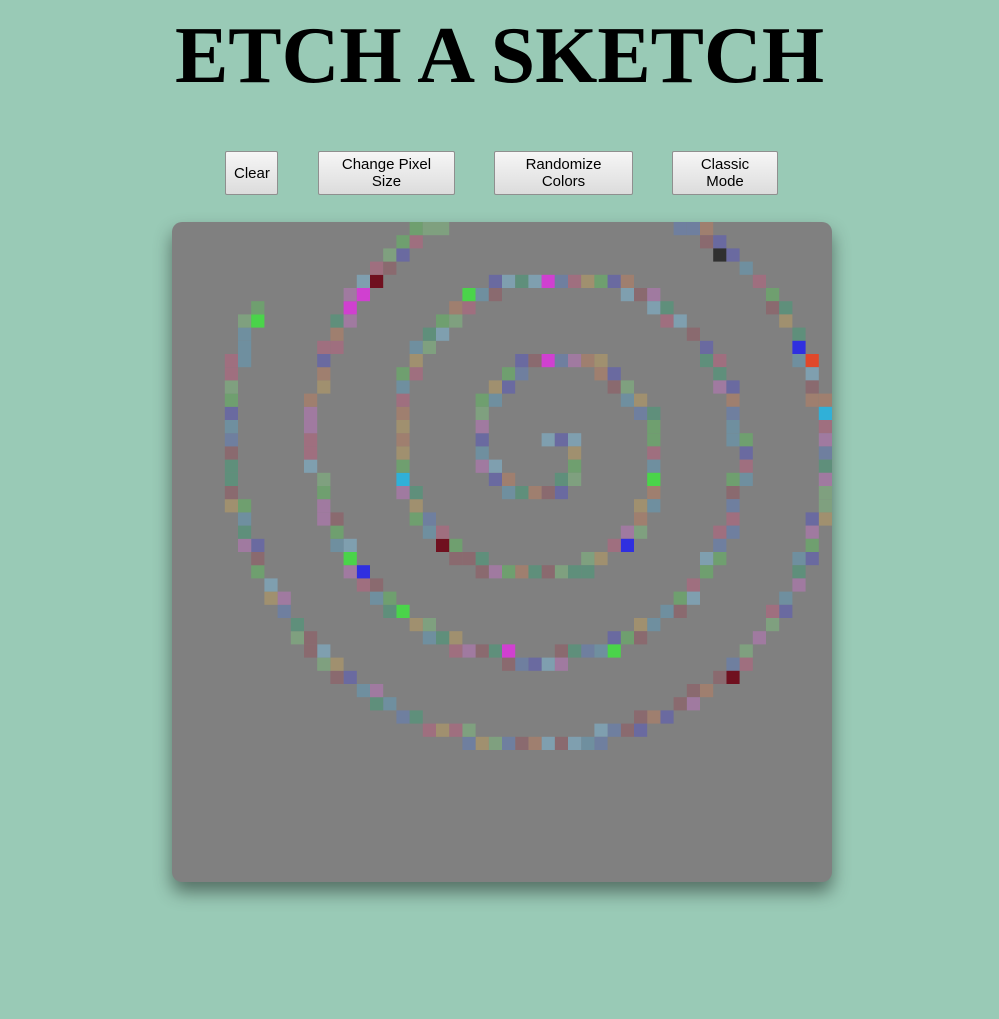 This screenshot has width=999, height=1019. What do you see at coordinates (251, 173) in the screenshot?
I see `clear-button: Clear` at bounding box center [251, 173].